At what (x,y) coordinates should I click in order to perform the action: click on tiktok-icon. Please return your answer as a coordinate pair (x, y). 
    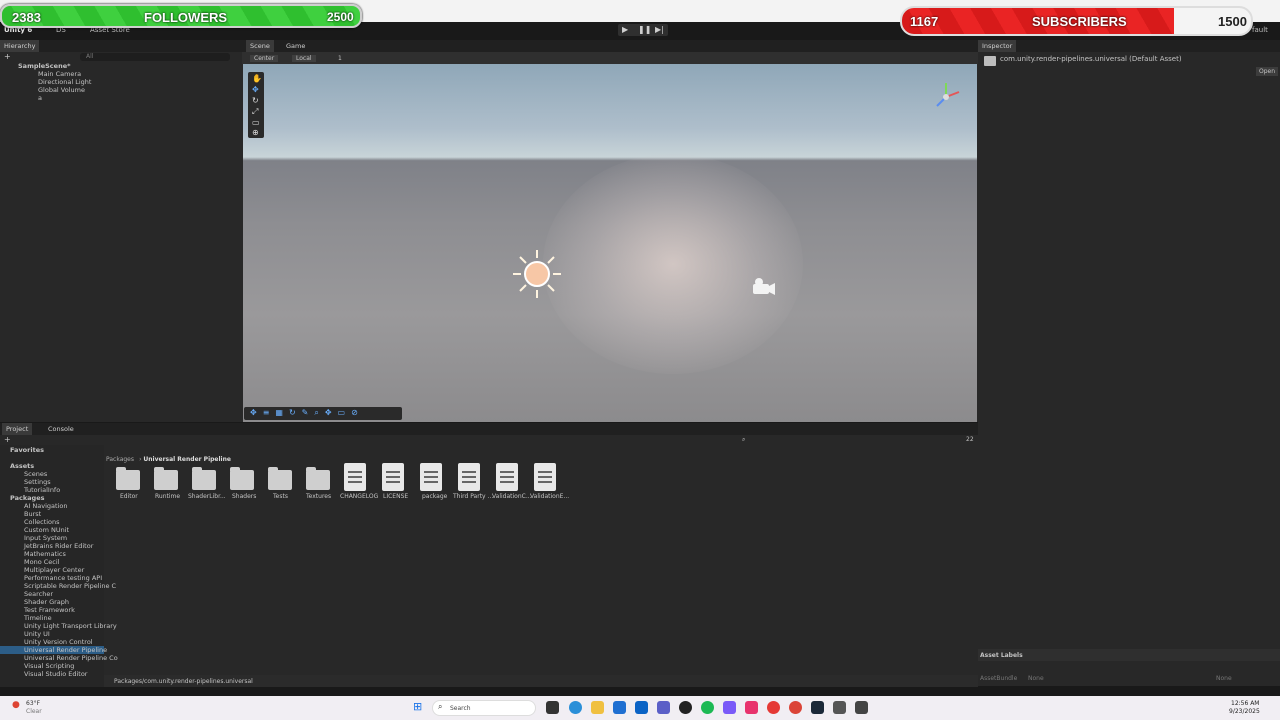
    Looking at the image, I should click on (751, 707).